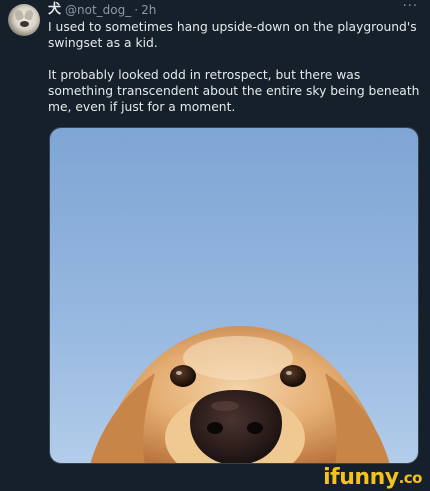 Image resolution: width=430 pixels, height=491 pixels. Describe the element at coordinates (29, 15) in the screenshot. I see `dog-ear-right` at that location.